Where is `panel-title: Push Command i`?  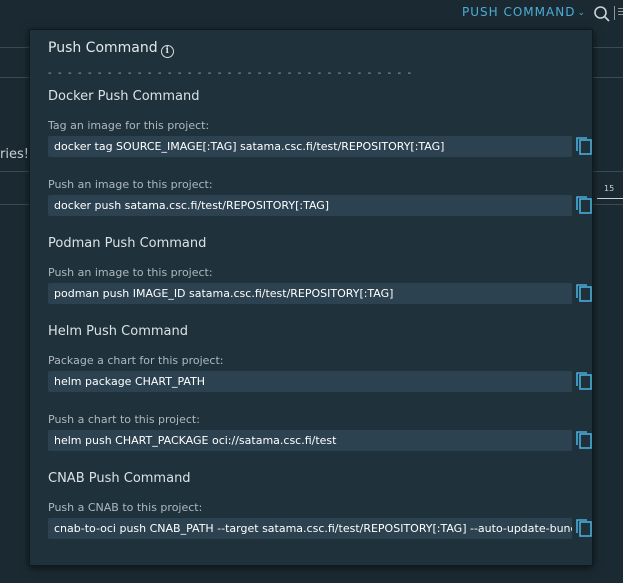
panel-title: Push Command i is located at coordinates (111, 49).